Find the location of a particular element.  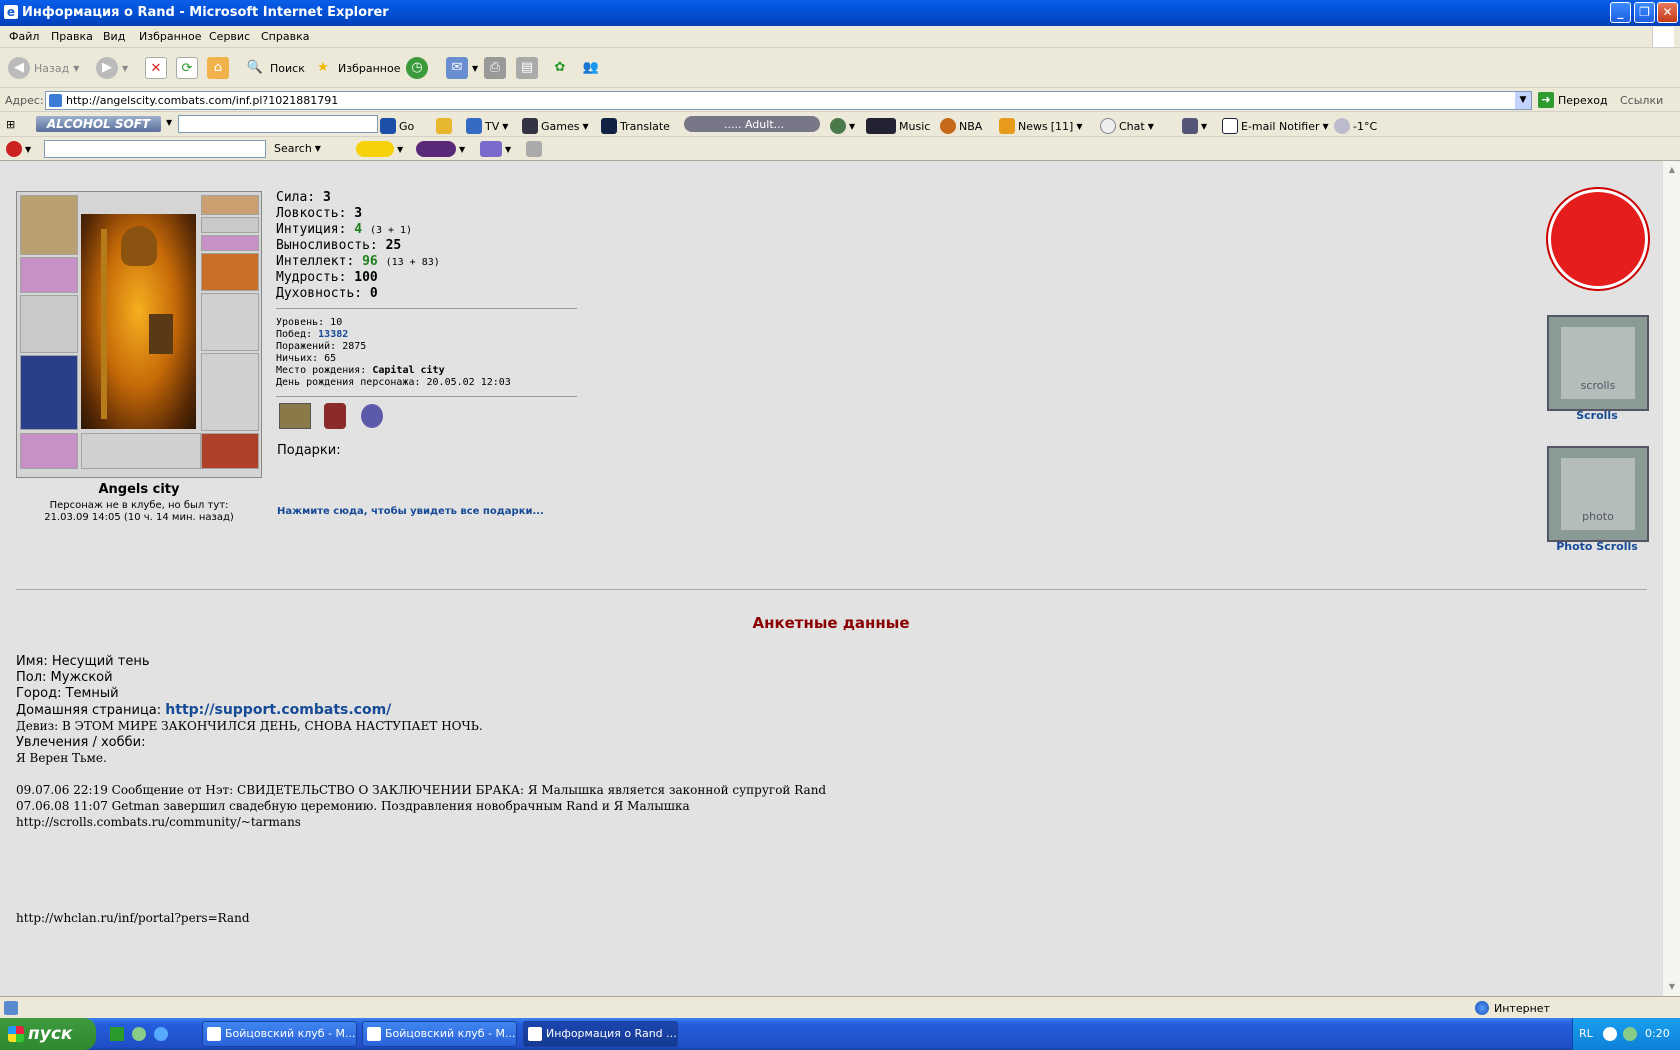

messenger-button: 👥 is located at coordinates (591, 68).